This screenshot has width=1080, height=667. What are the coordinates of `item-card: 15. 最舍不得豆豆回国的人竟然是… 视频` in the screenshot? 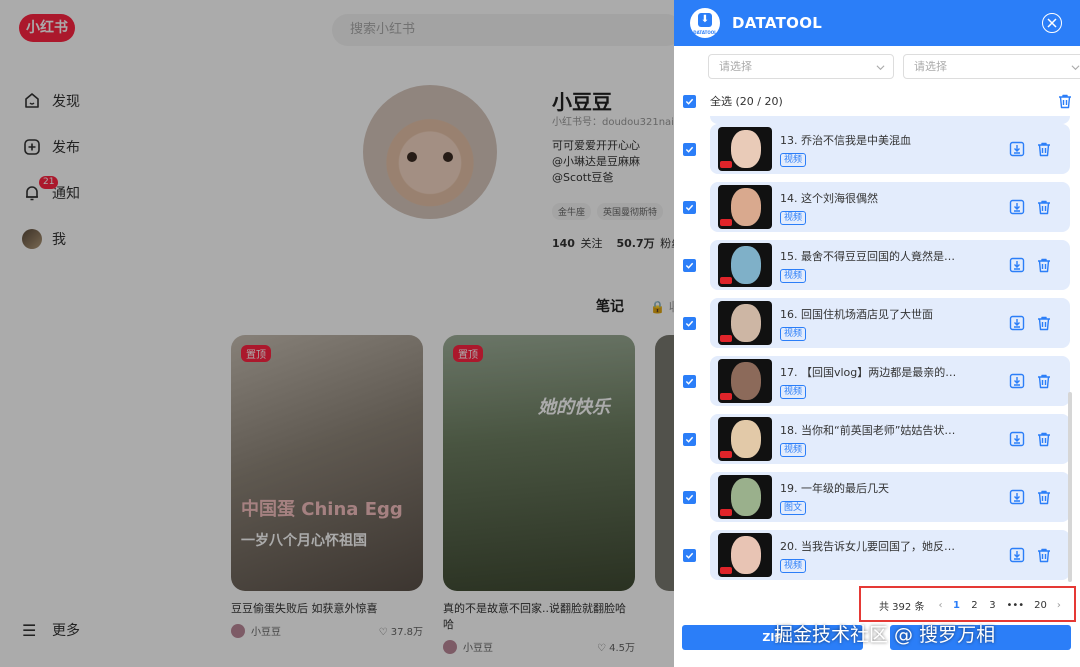 It's located at (890, 265).